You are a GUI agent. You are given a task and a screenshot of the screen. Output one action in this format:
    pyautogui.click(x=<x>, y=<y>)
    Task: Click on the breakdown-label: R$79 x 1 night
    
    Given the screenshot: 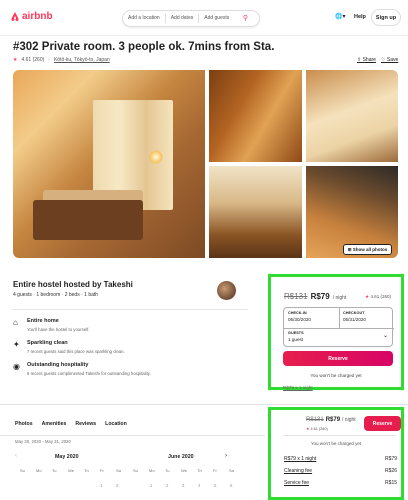 What is the action you would take?
    pyautogui.click(x=300, y=459)
    